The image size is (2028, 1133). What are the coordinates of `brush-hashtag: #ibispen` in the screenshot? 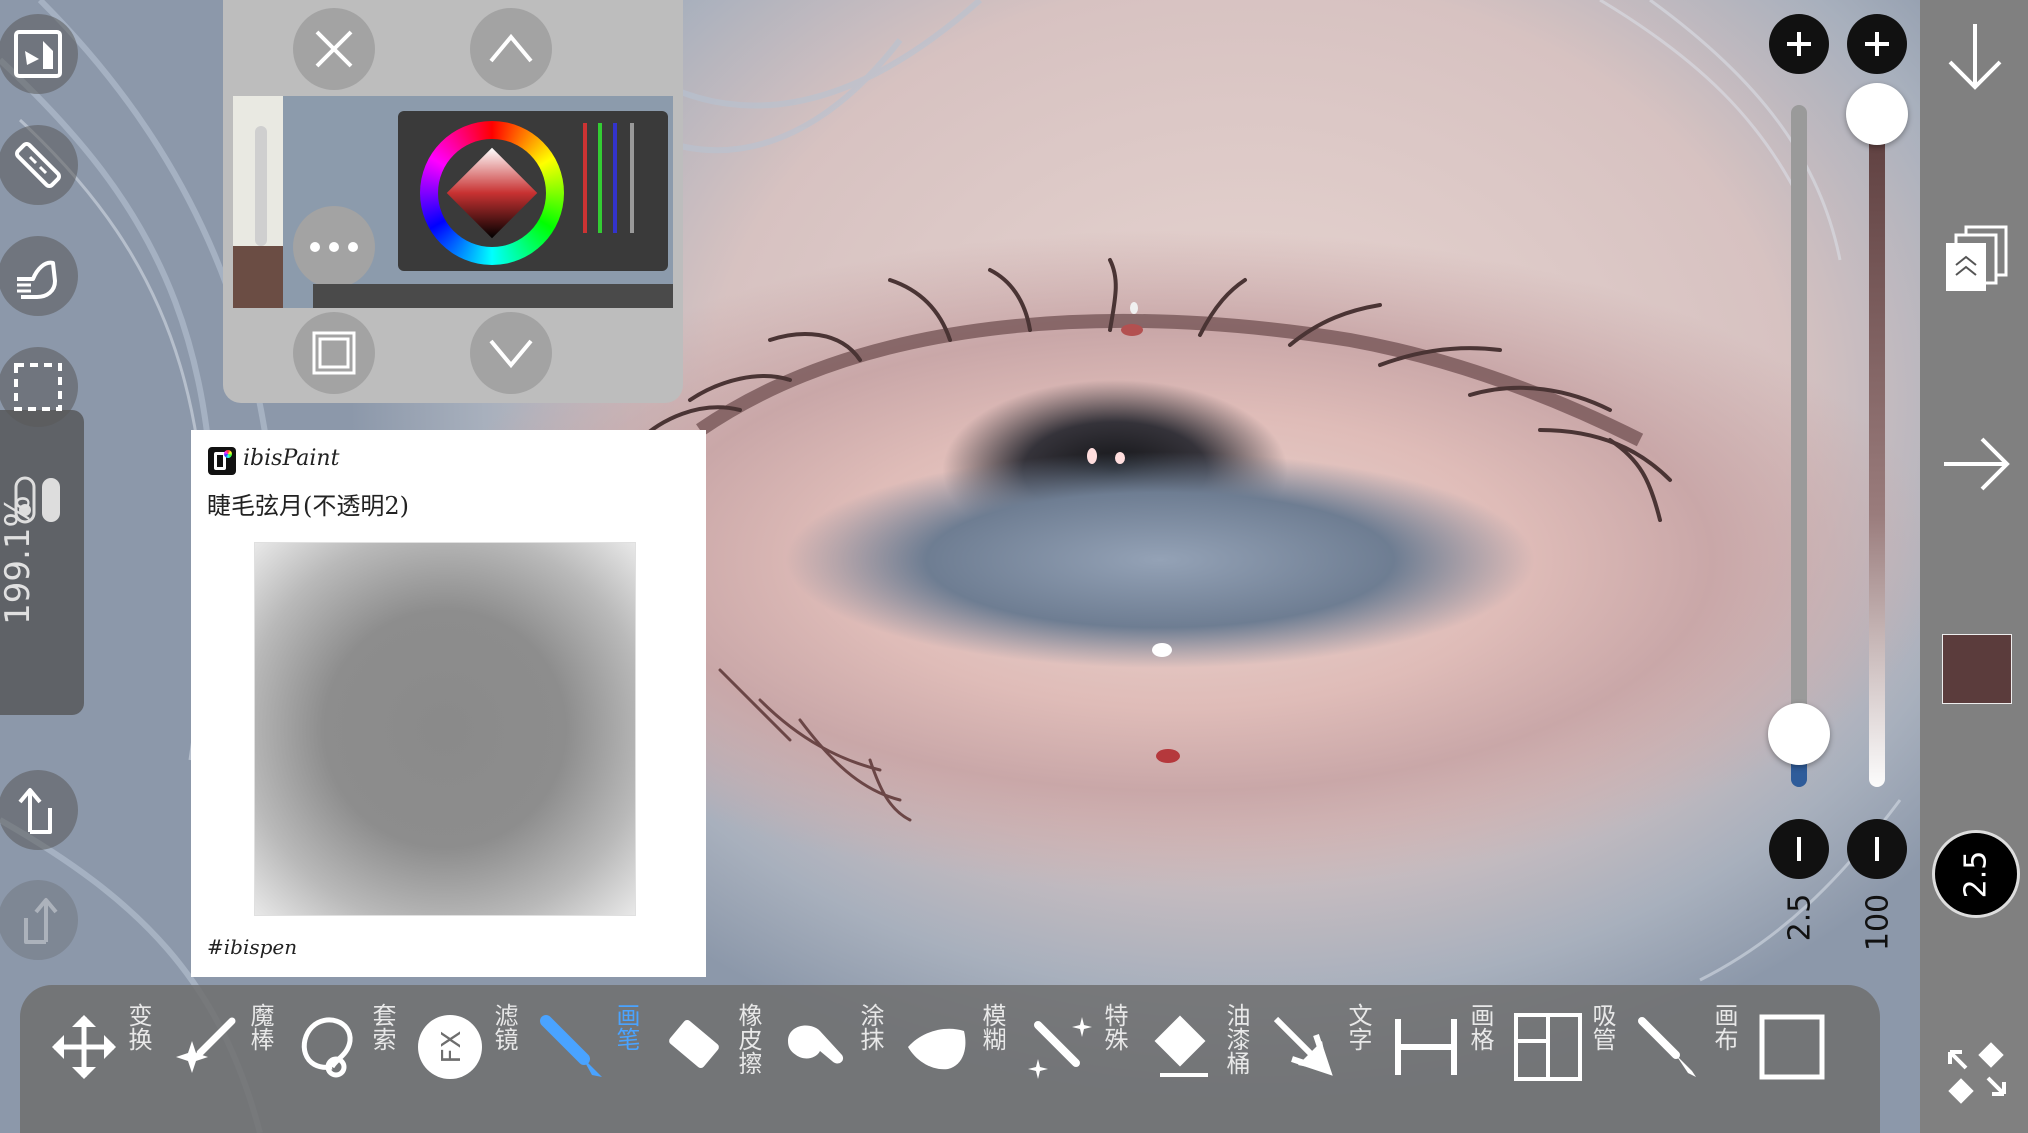 It's located at (252, 947).